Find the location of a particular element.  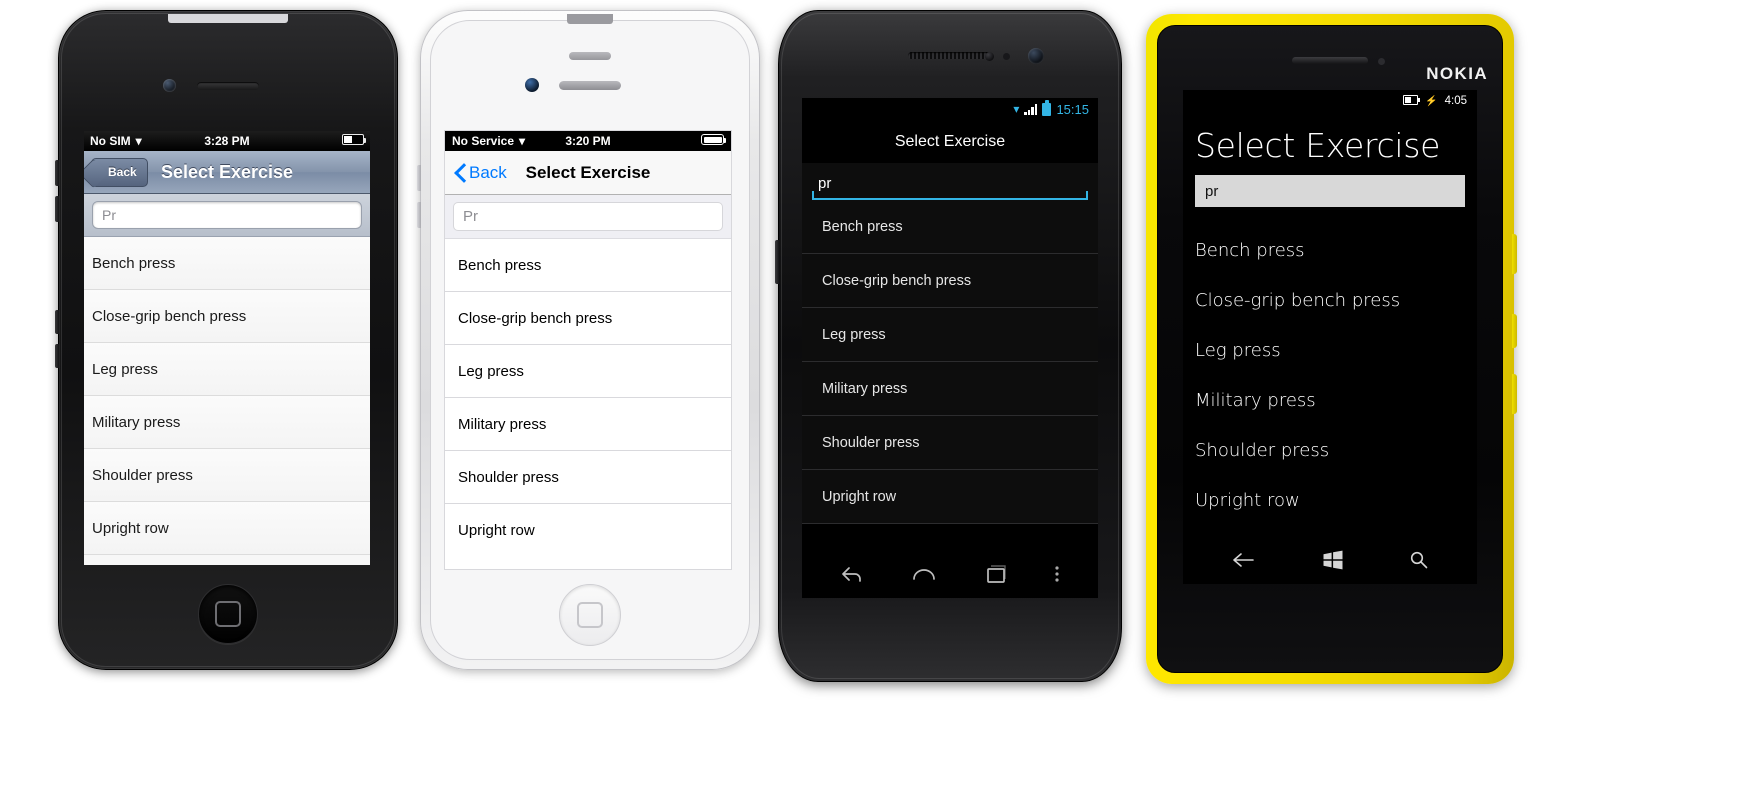

brand-logo: NOKIA is located at coordinates (1457, 73).